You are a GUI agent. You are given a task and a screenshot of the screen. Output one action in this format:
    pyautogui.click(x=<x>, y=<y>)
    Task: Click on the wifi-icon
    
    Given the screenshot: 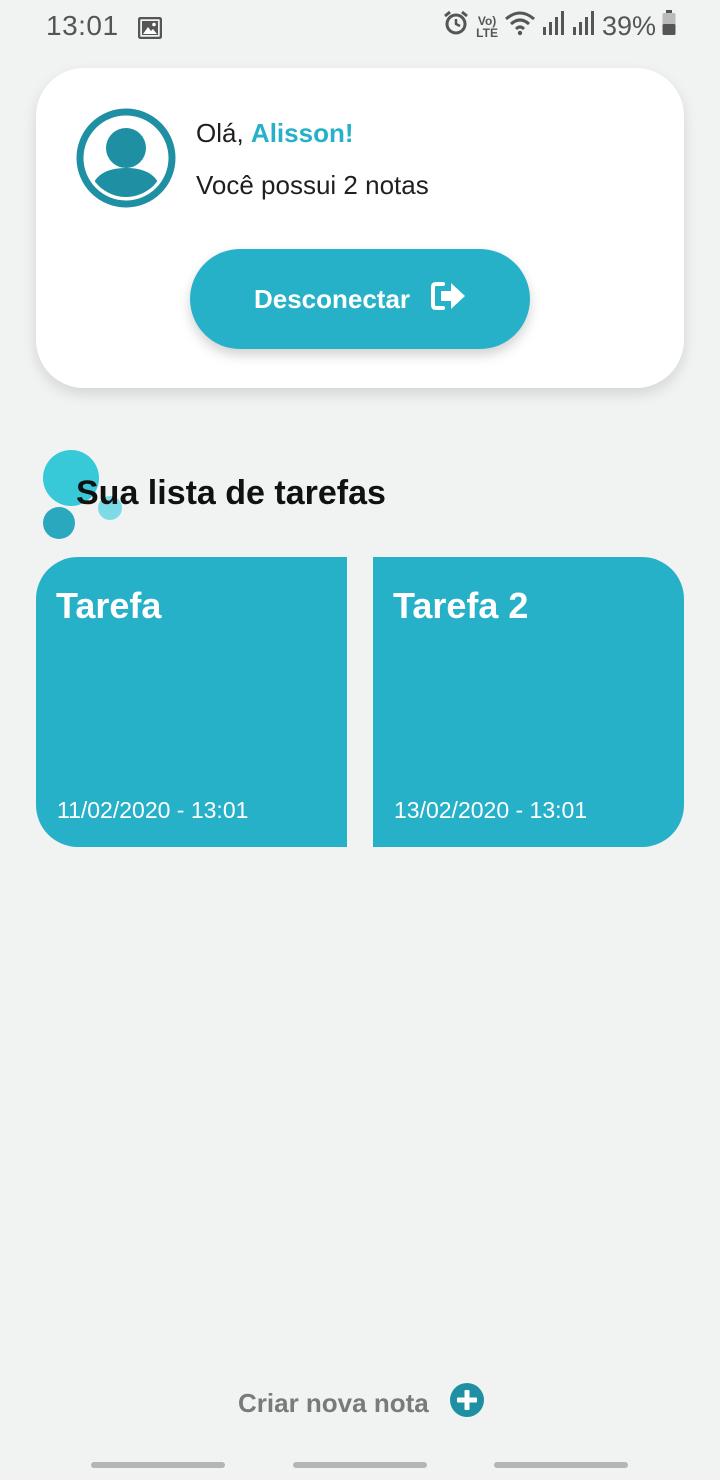 What is the action you would take?
    pyautogui.click(x=520, y=26)
    